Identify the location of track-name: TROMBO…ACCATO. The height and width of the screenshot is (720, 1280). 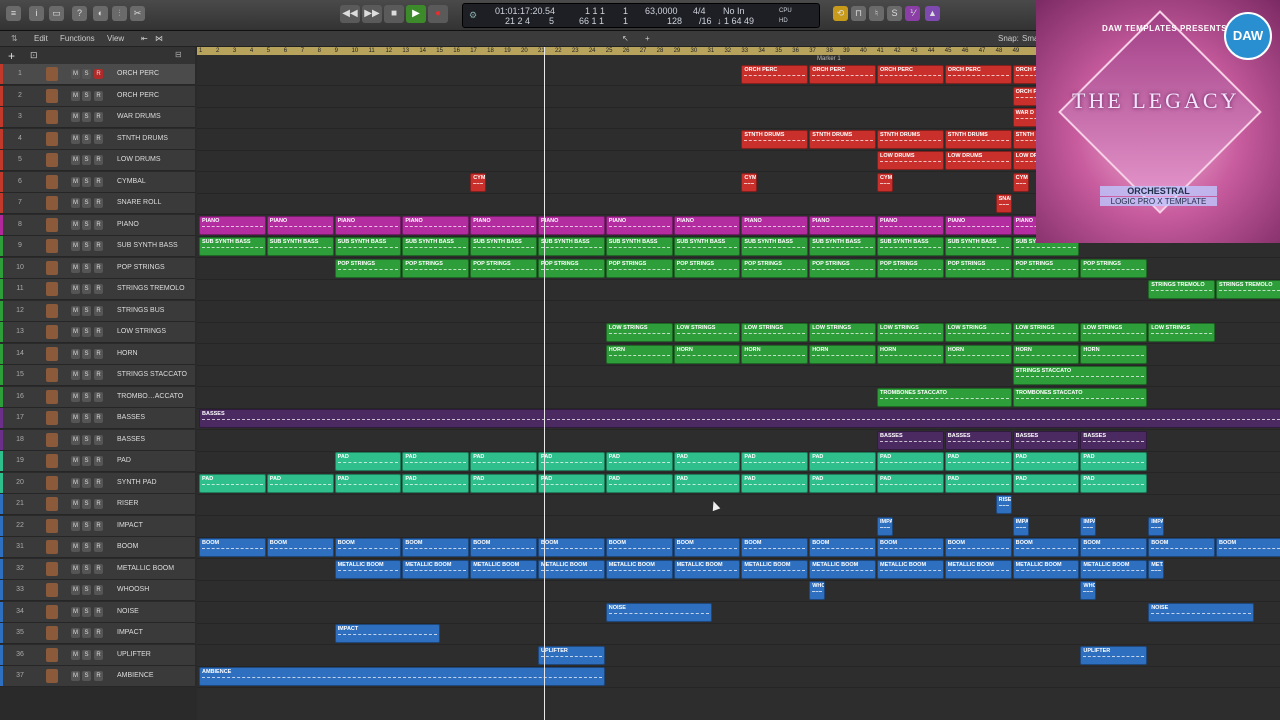
(150, 396).